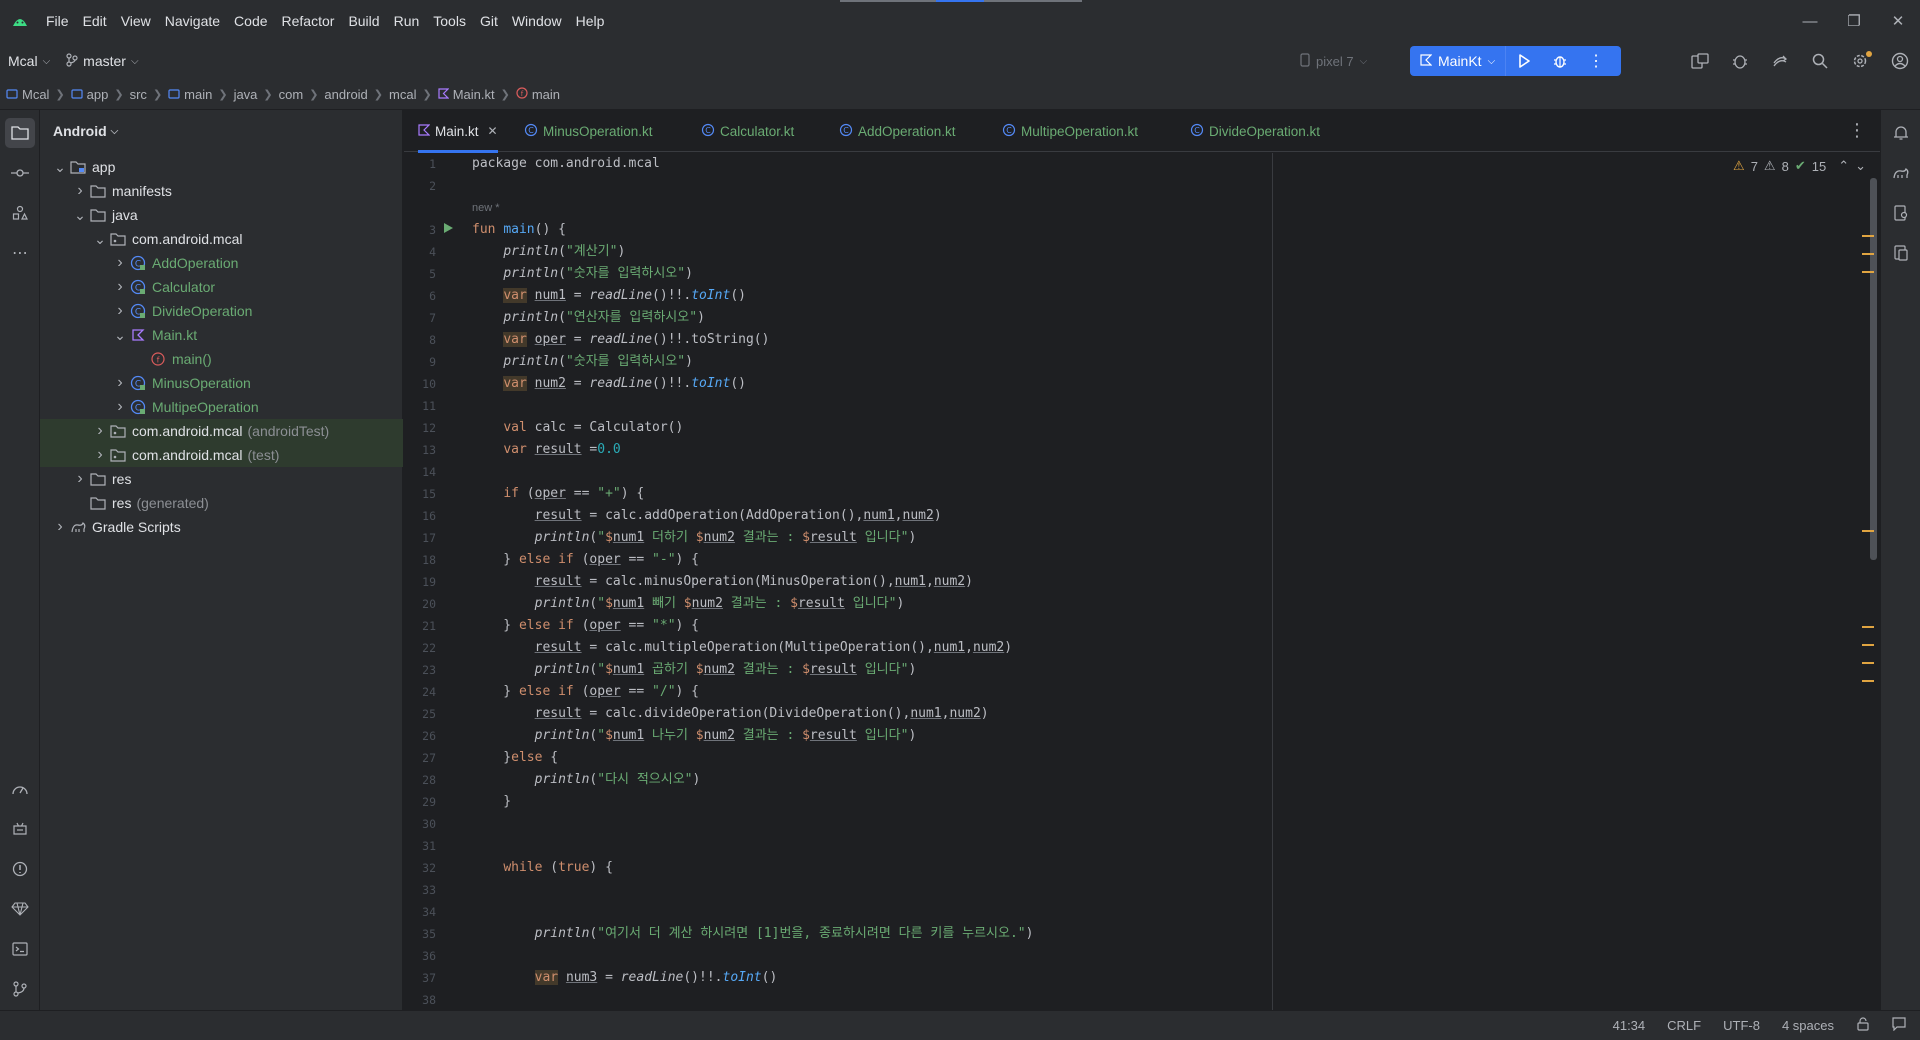 The height and width of the screenshot is (1040, 1920). I want to click on breadcrumb-item: f main, so click(538, 94).